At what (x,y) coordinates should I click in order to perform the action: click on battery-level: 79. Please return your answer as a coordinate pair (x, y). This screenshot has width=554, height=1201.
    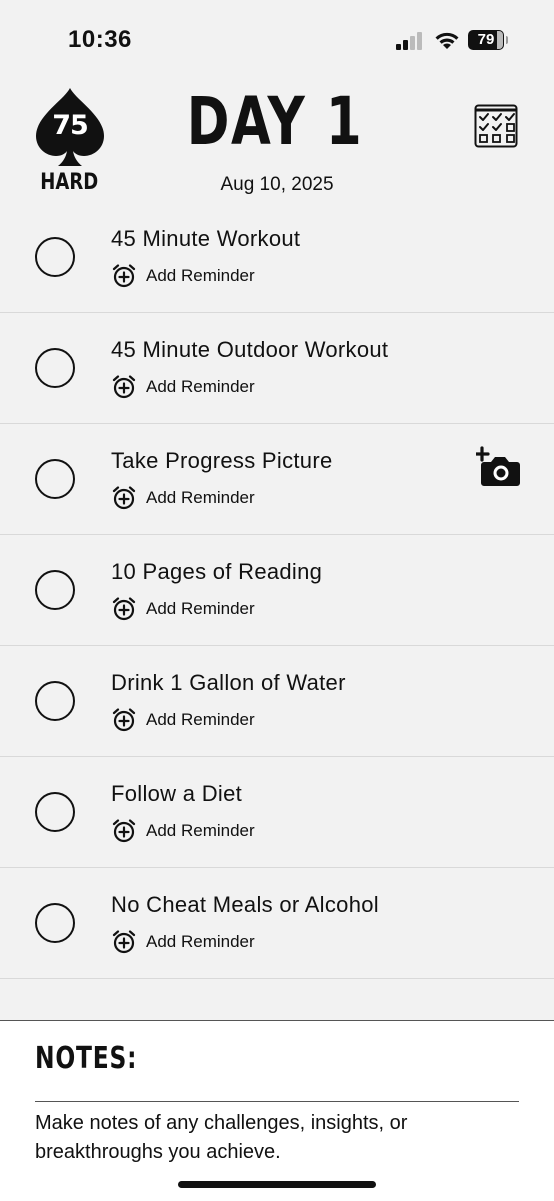
    Looking at the image, I should click on (486, 39).